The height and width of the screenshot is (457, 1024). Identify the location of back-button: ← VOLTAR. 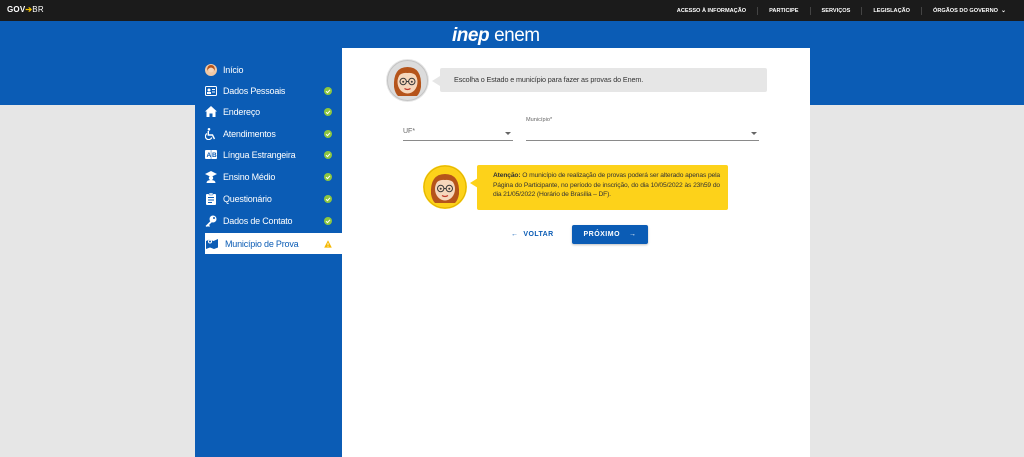
(536, 234).